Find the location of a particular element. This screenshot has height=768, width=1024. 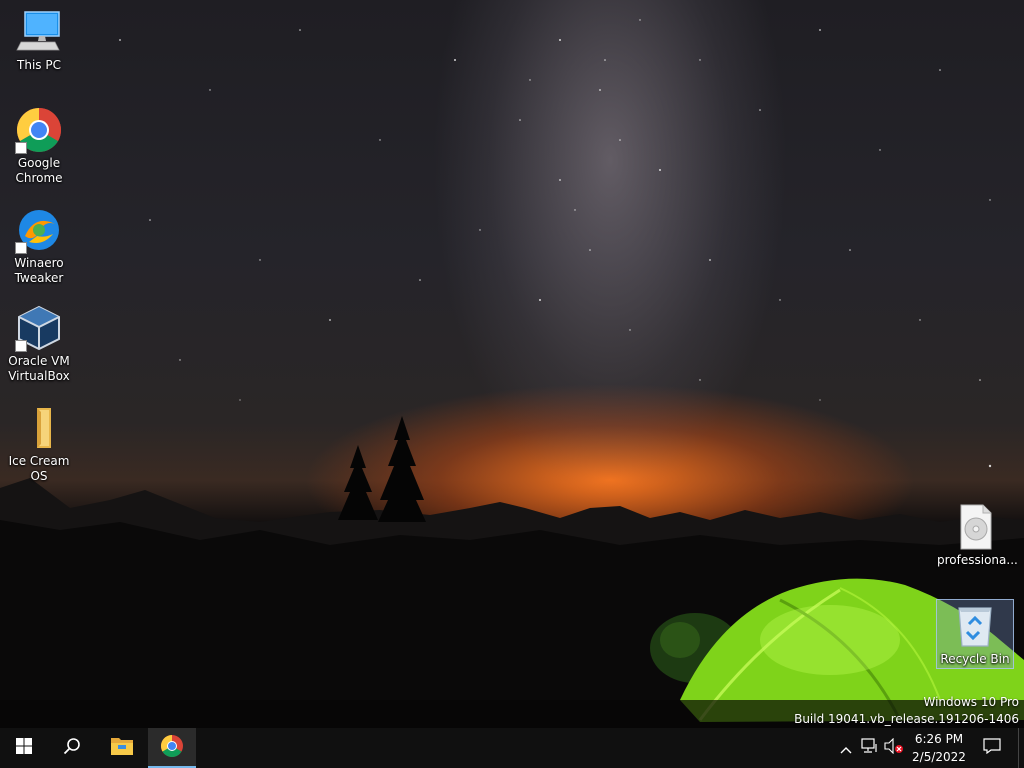

desktop-icon-this-pc: This PC is located at coordinates (39, 40).